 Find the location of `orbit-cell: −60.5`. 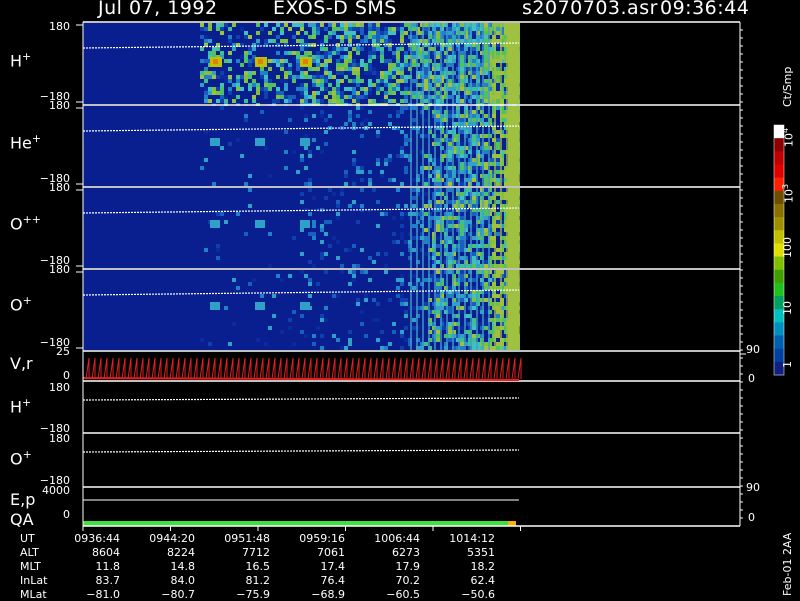

orbit-cell: −60.5 is located at coordinates (403, 594).